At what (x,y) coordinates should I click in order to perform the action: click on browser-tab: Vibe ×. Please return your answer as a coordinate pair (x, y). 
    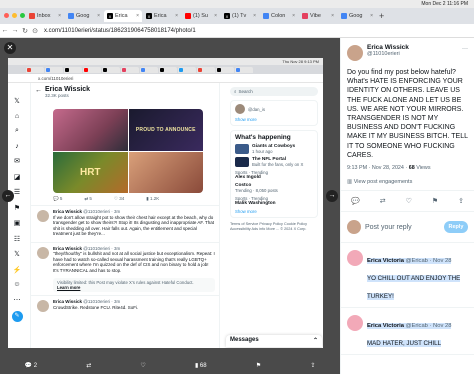
    Looking at the image, I should click on (318, 16).